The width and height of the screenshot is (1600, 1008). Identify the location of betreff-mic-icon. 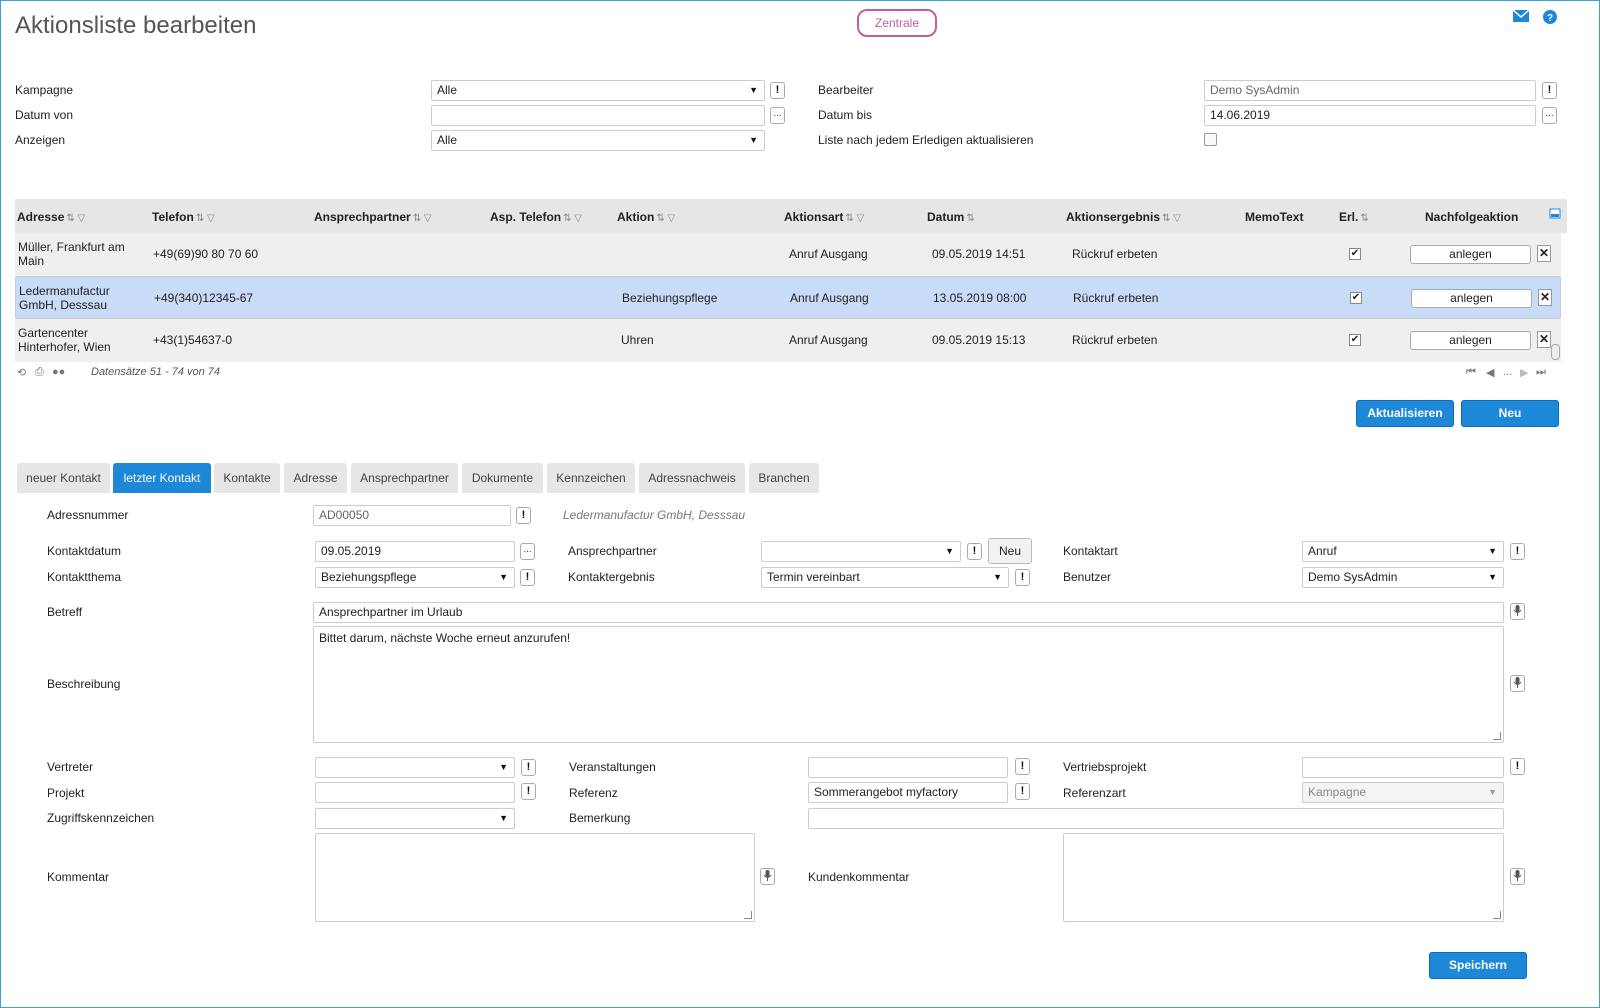
(1517, 611).